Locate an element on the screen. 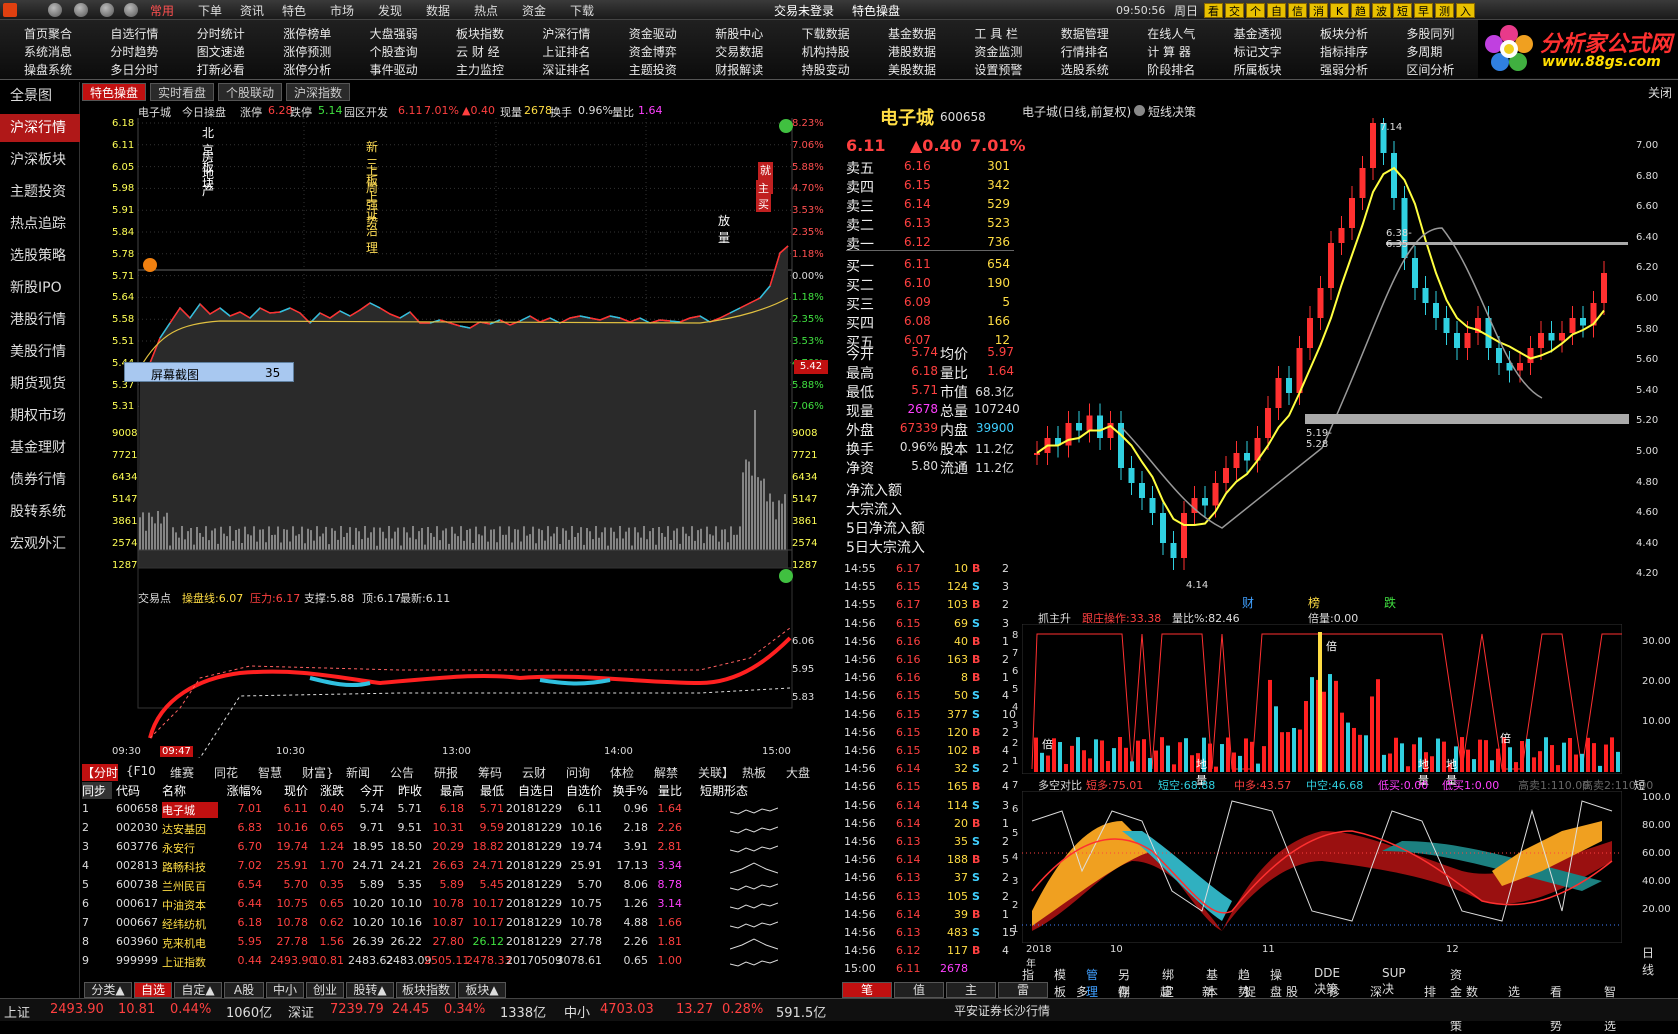 The image size is (1678, 1034). toolbar-item-0-12: 数据管理 is located at coordinates (1085, 33).